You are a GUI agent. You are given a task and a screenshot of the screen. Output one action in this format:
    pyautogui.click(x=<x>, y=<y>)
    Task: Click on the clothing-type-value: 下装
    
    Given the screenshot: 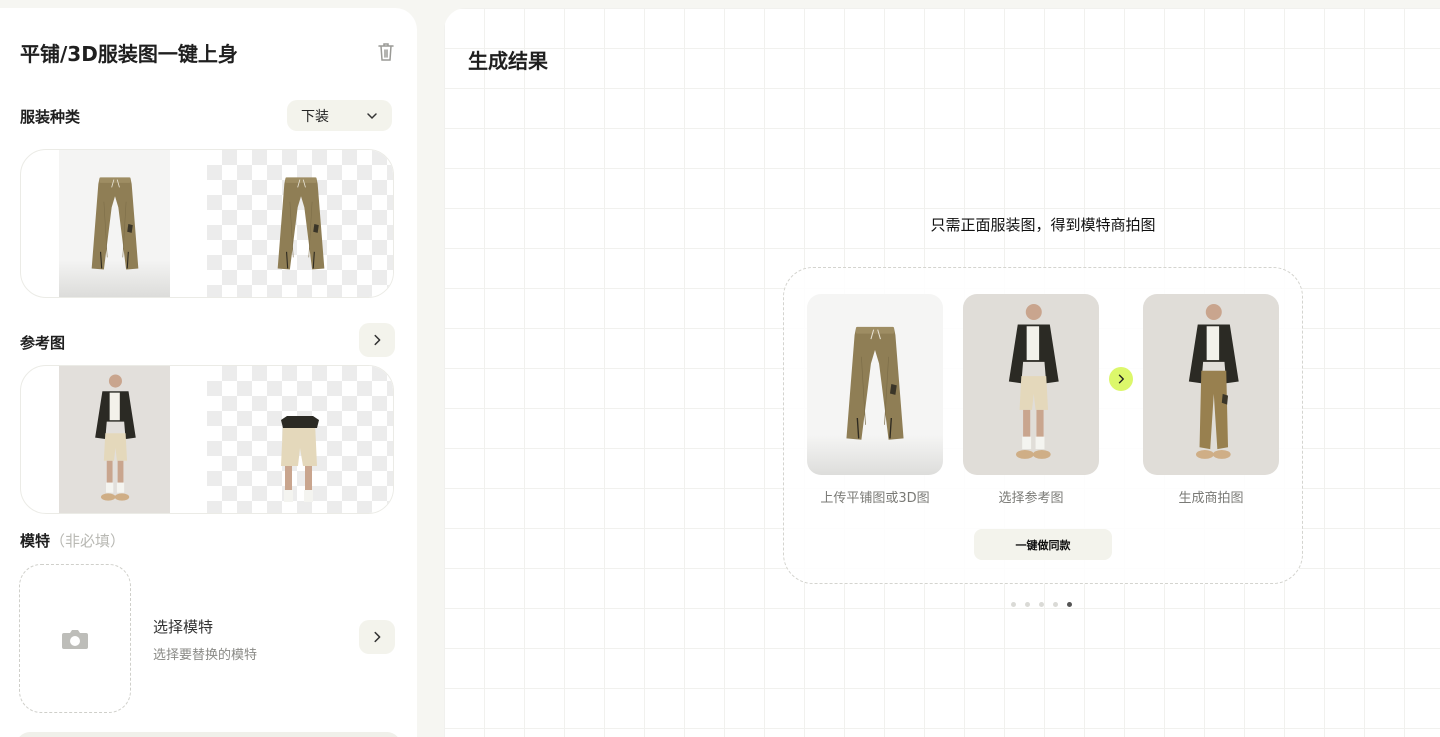 What is the action you would take?
    pyautogui.click(x=315, y=116)
    